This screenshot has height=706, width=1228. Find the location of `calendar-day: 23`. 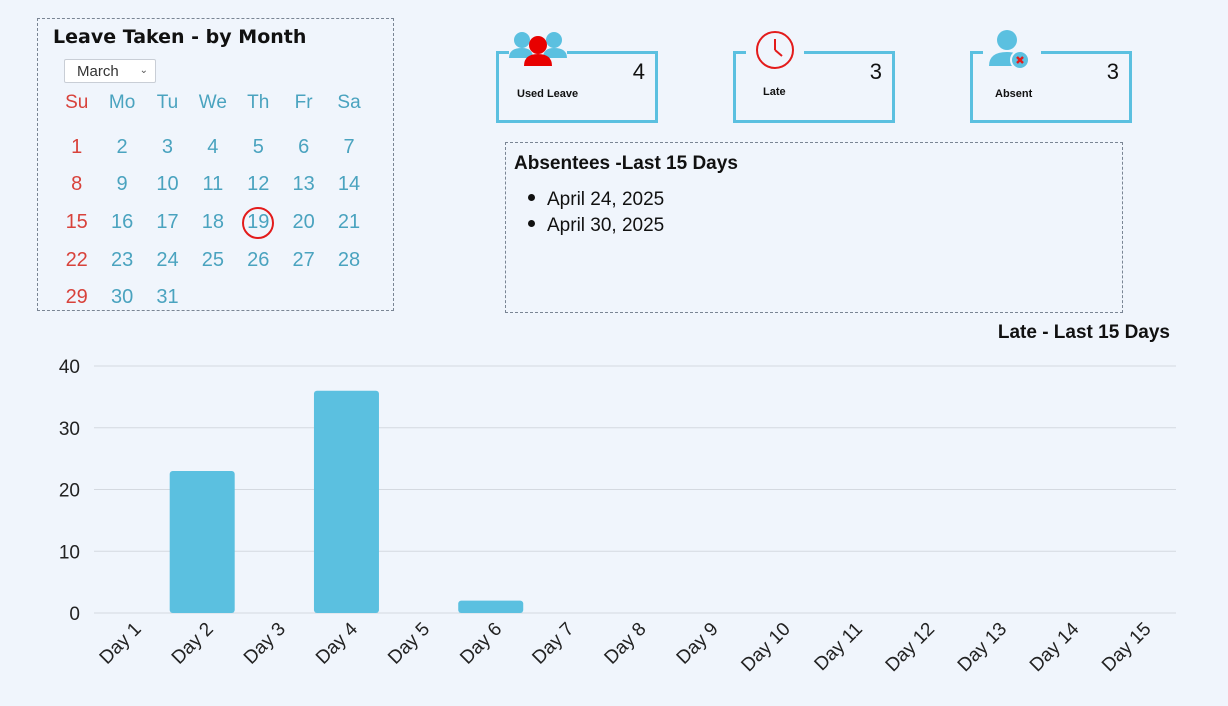

calendar-day: 23 is located at coordinates (121, 260).